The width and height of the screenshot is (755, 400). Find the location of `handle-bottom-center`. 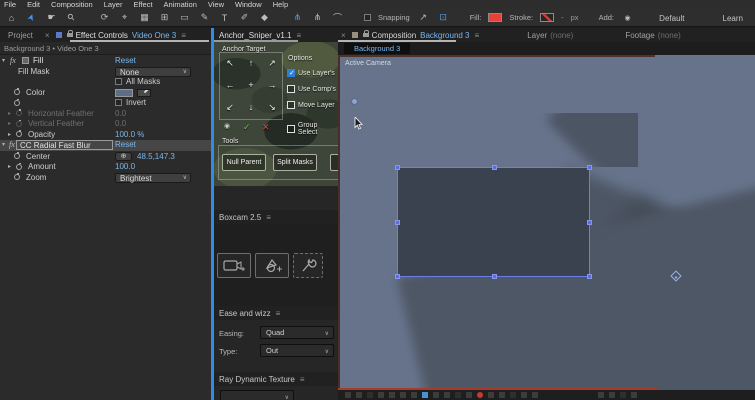

handle-bottom-center is located at coordinates (494, 276).